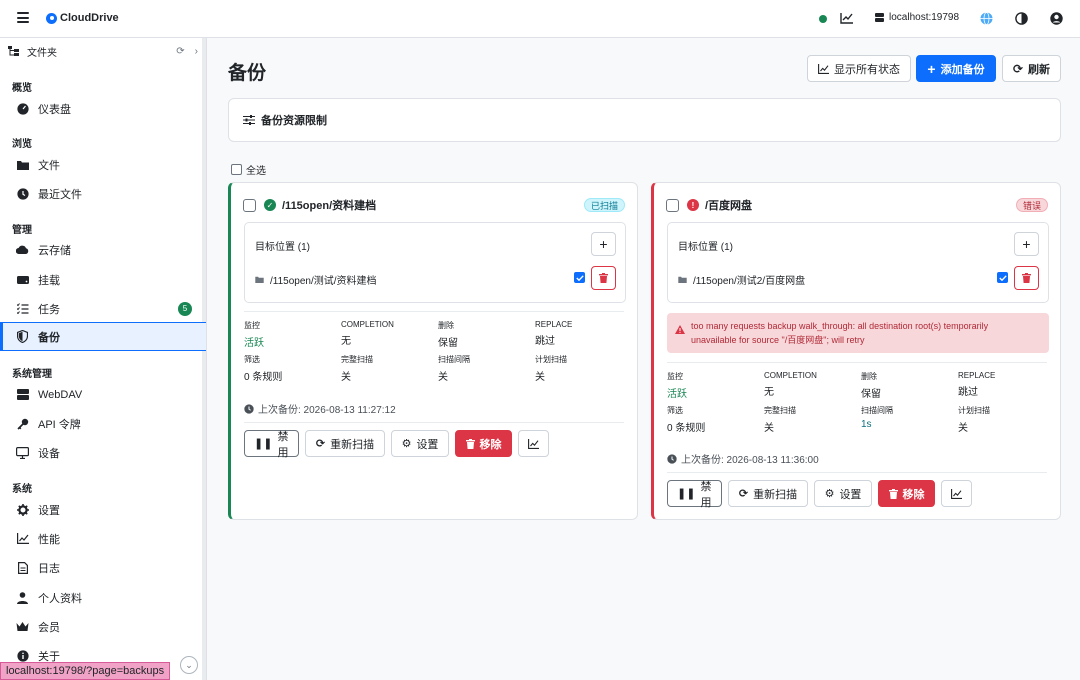 Image resolution: width=1080 pixels, height=680 pixels. I want to click on sidebar-item-mount: 挂载, so click(103, 279).